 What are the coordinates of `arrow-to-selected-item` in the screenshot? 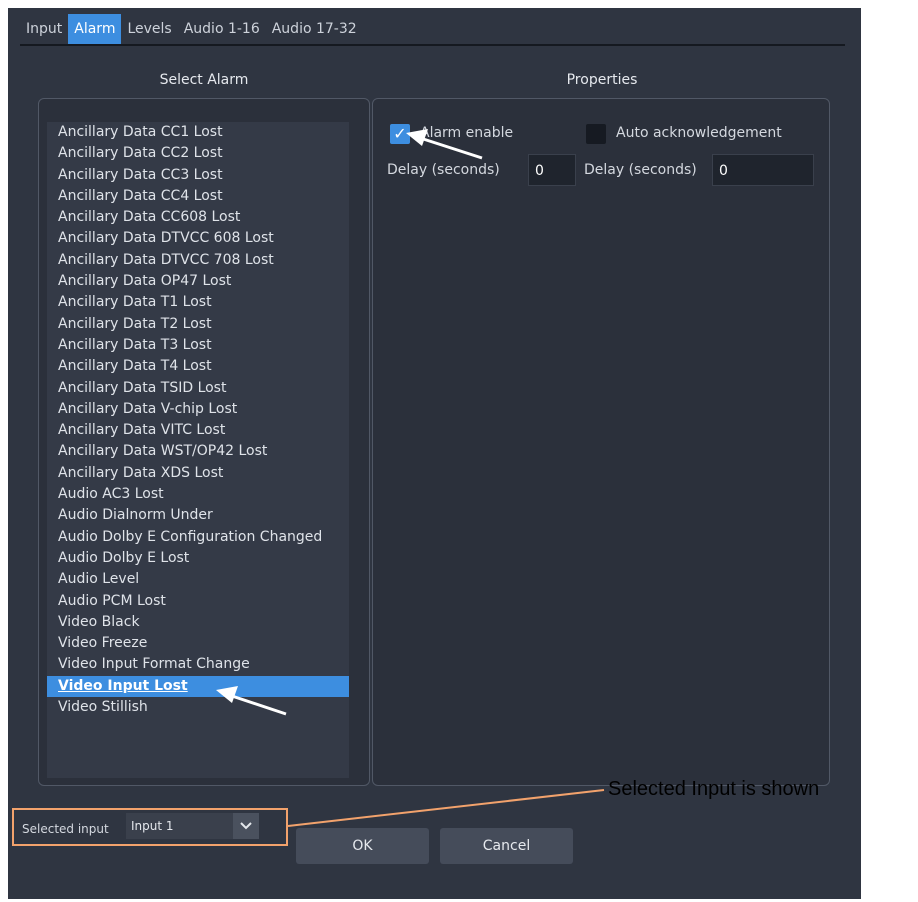 It's located at (251, 701).